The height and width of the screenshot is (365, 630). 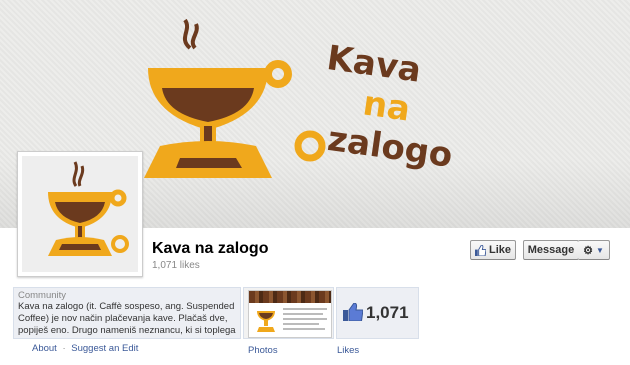 What do you see at coordinates (235, 98) in the screenshot?
I see `cover-logo-icon` at bounding box center [235, 98].